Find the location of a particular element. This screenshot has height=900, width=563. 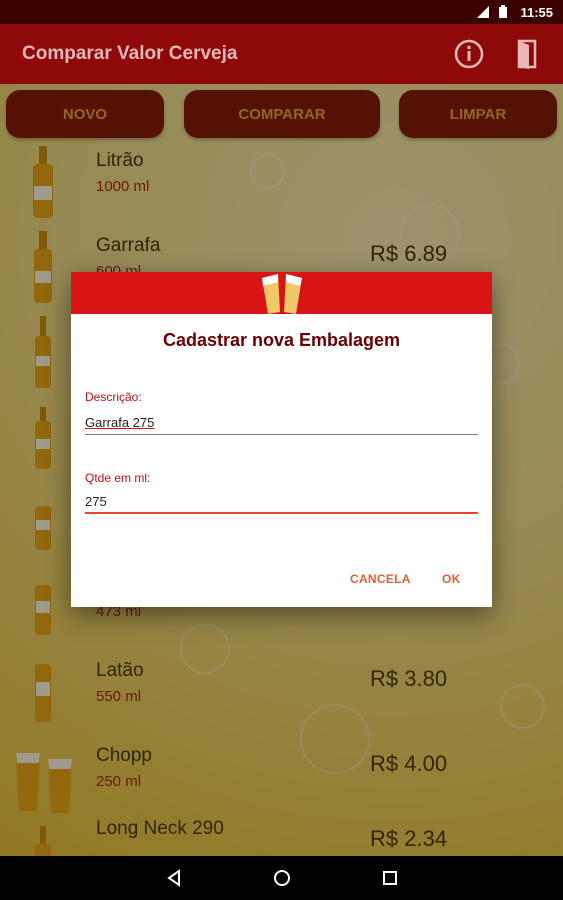

description-underline is located at coordinates (281, 434).